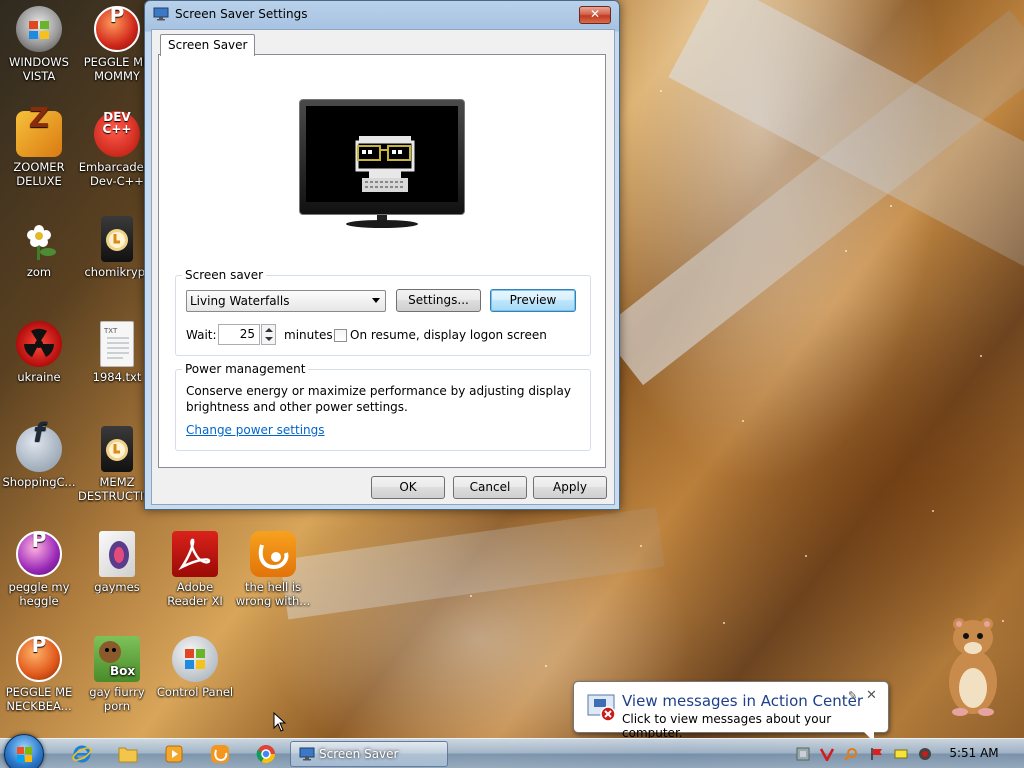  I want to click on search-tray-icon, so click(851, 754).